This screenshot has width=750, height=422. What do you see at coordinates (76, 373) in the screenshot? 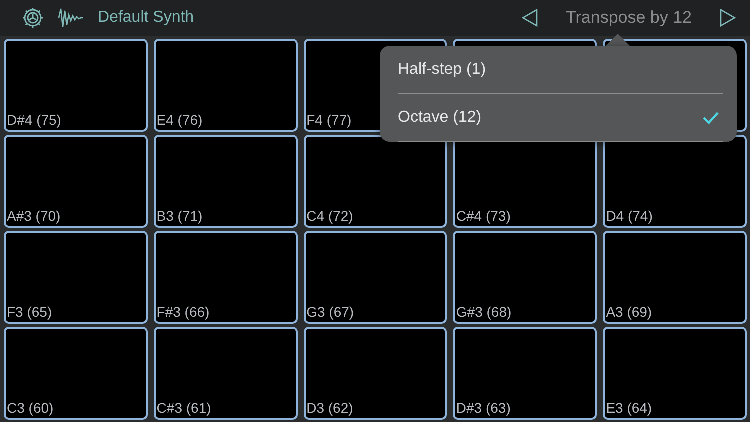
I see `pad: C3 (60)` at bounding box center [76, 373].